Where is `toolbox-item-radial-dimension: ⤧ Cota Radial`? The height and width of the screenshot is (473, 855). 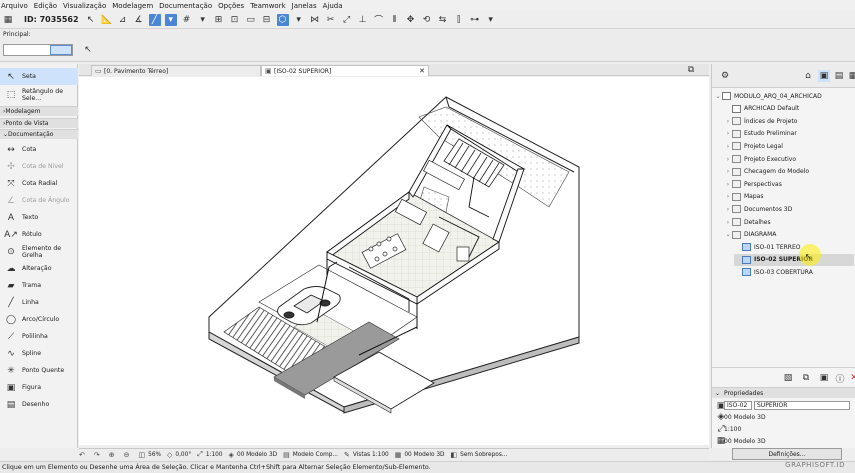
toolbox-item-radial-dimension: ⤧ Cota Radial is located at coordinates (39, 183).